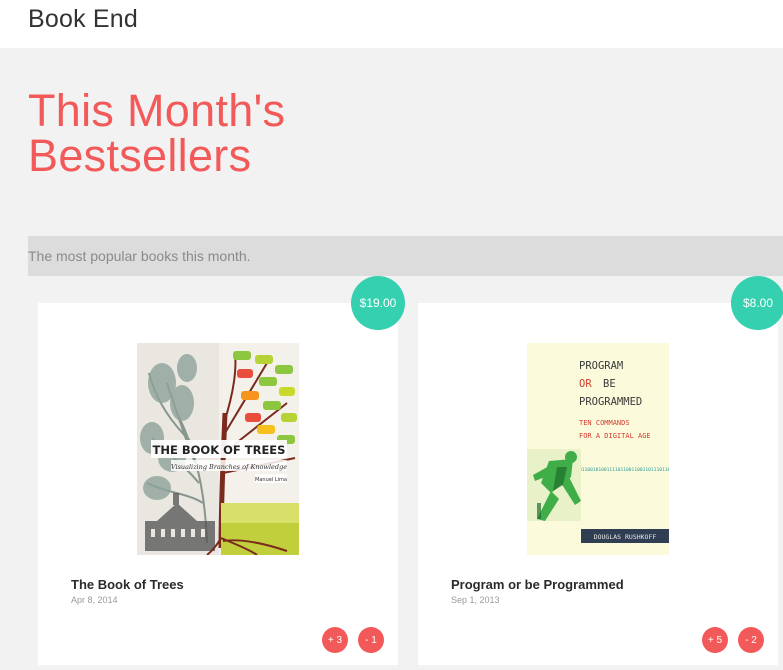 The width and height of the screenshot is (783, 670). What do you see at coordinates (371, 640) in the screenshot?
I see `downvote-button: - 1` at bounding box center [371, 640].